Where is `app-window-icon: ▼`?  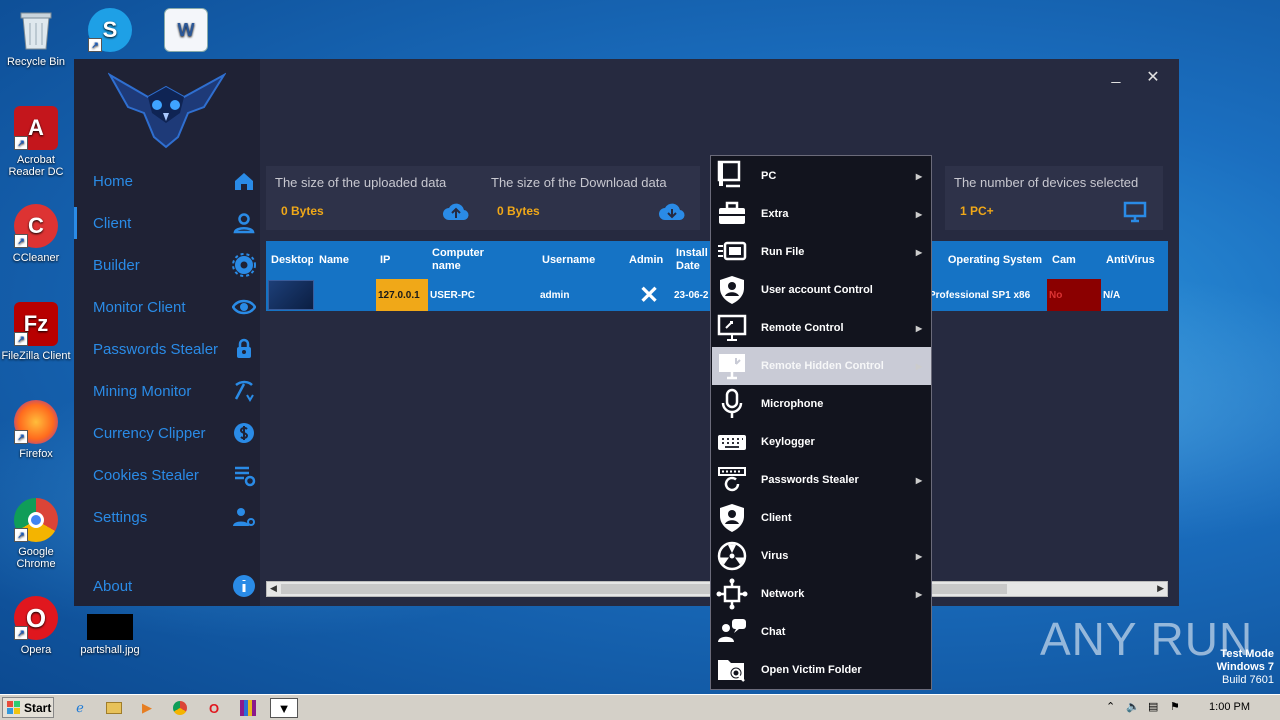
app-window-icon: ▼ is located at coordinates (284, 708).